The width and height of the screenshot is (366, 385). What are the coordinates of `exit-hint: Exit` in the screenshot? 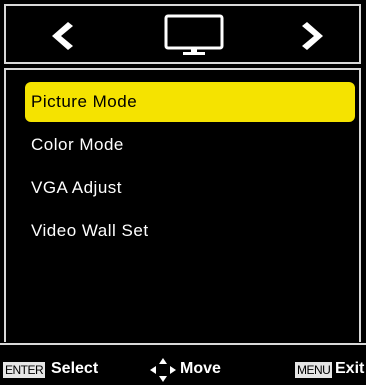 It's located at (350, 368).